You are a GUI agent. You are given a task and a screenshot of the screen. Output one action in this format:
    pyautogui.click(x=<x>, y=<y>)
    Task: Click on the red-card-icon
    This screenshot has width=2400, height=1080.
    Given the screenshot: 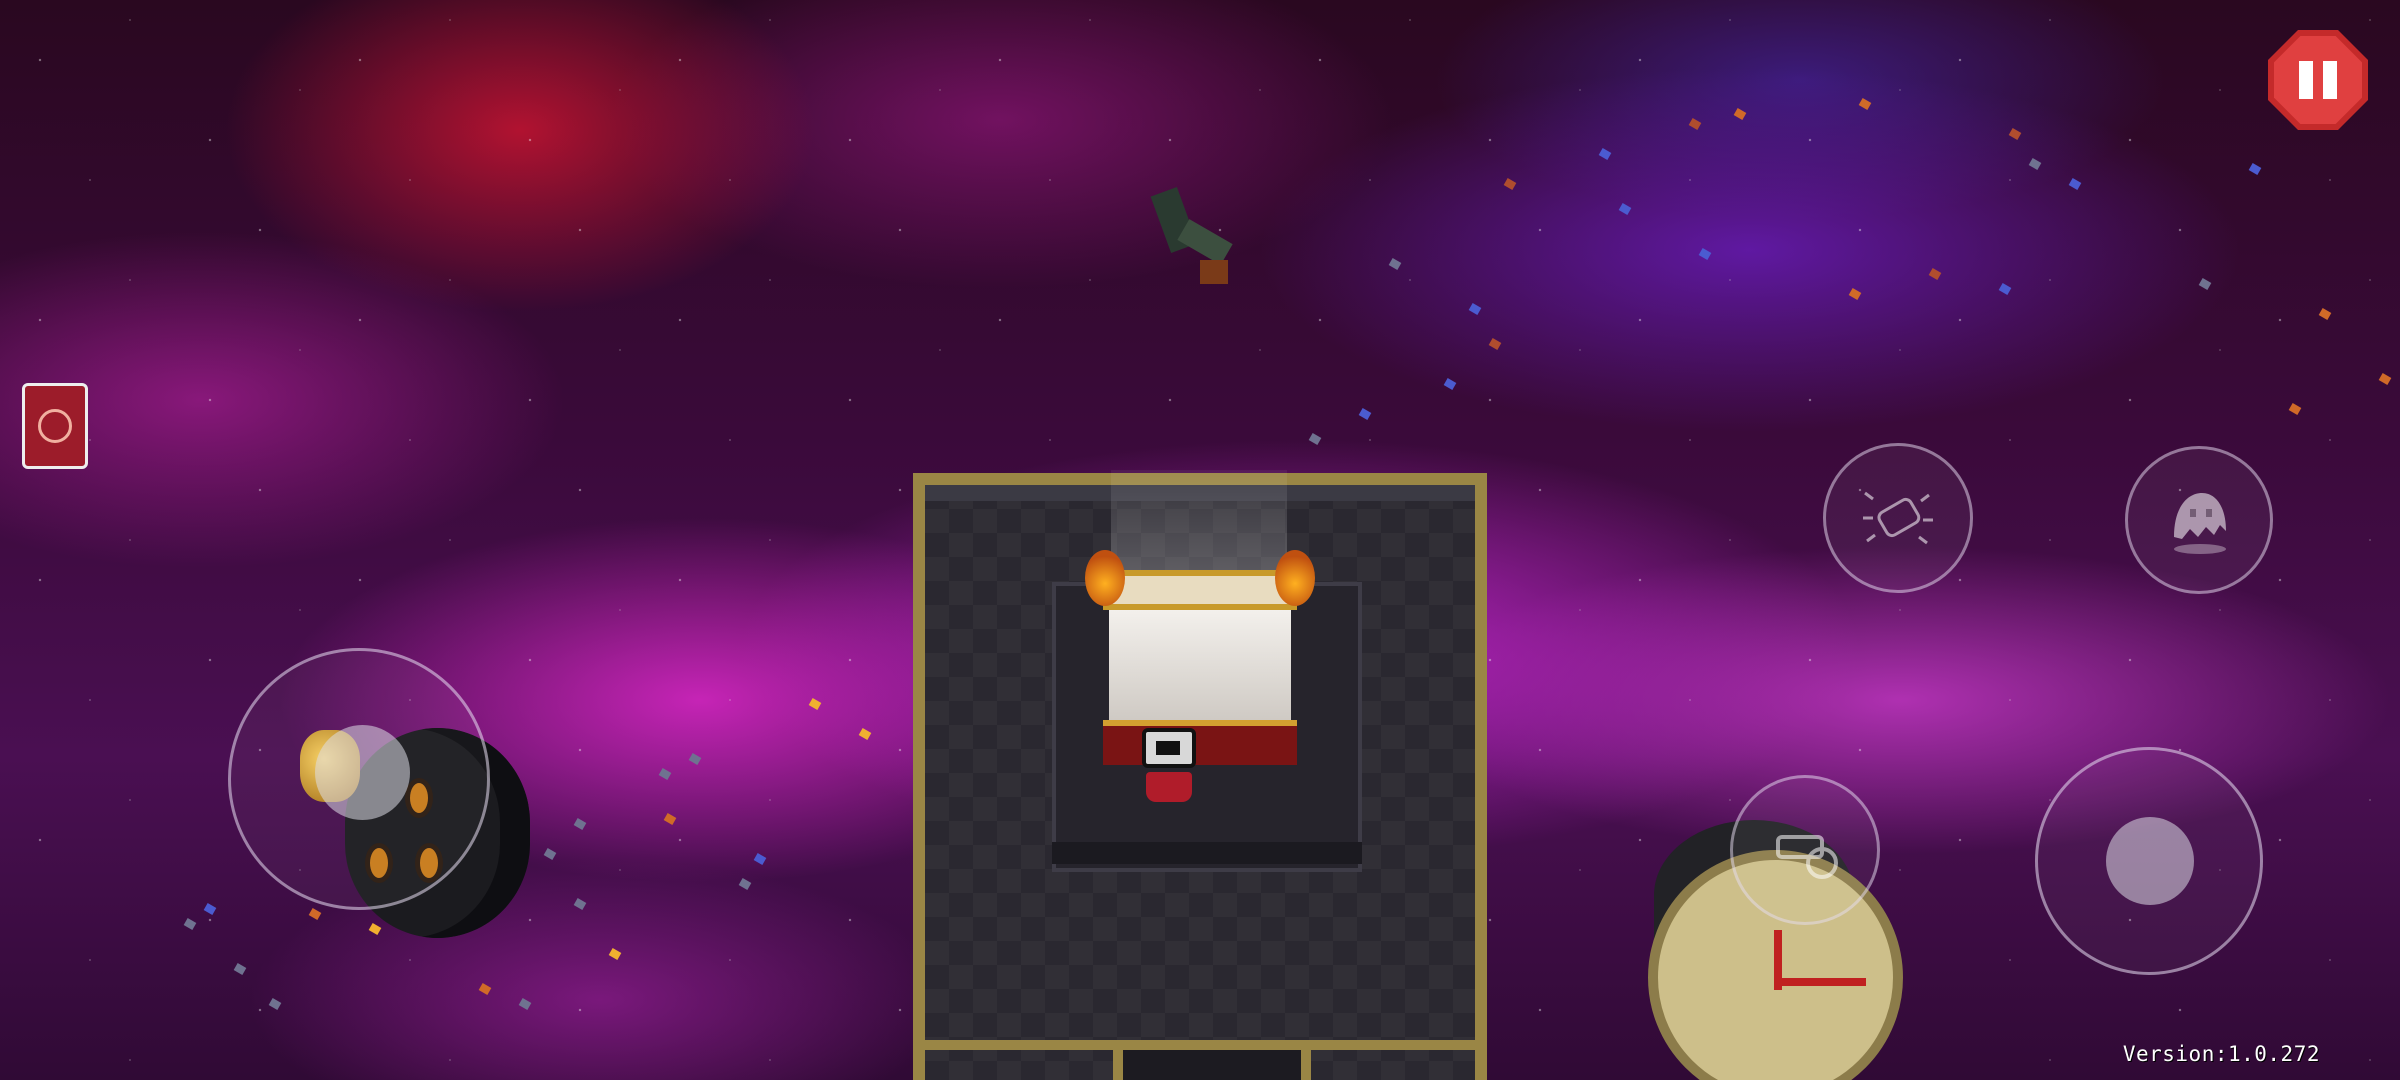 What is the action you would take?
    pyautogui.click(x=55, y=426)
    